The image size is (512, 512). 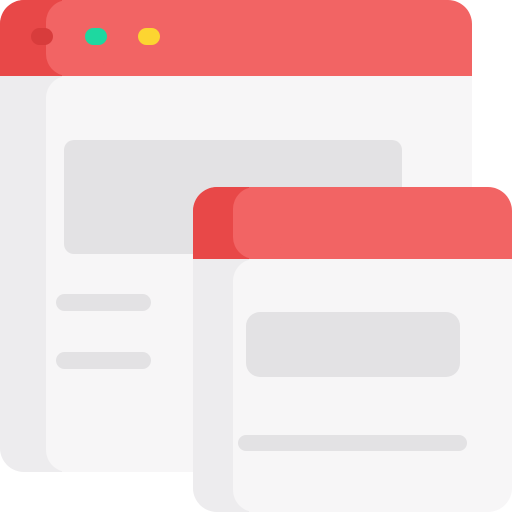 I want to click on front-window-text-line, so click(x=352, y=443).